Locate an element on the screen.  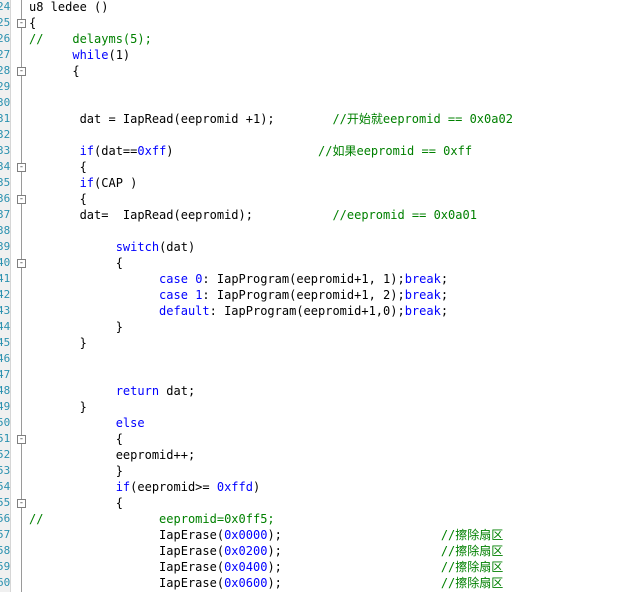
code-text: // eepromid=0x0ff5; is located at coordinates (152, 519).